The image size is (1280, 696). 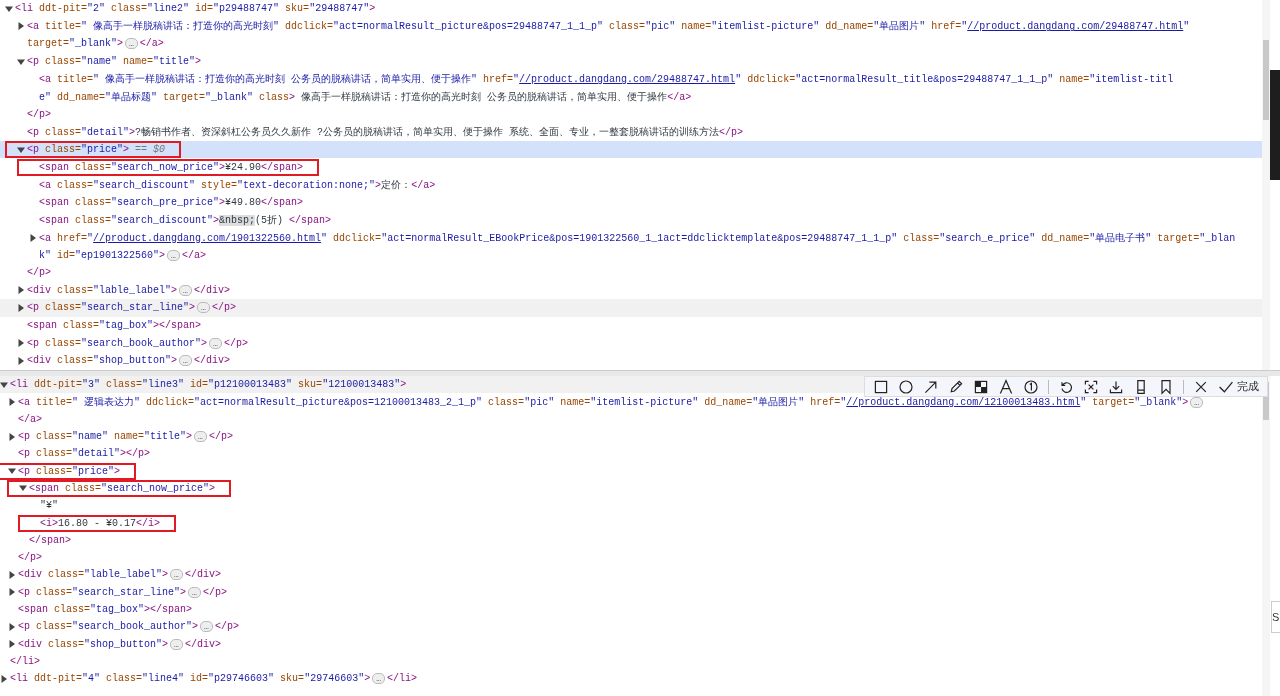 I want to click on code-line: <a title=" 像高手一样脱稿讲话：打造你的高光时刻 公务员的脱稿讲话，简单实用、便于操作" href="//product.dangdang.com/29488747.html" ddclick="act=normalResult_title&pos=29488747_1_1_p" name="itemlist-titl, so click(x=606, y=79).